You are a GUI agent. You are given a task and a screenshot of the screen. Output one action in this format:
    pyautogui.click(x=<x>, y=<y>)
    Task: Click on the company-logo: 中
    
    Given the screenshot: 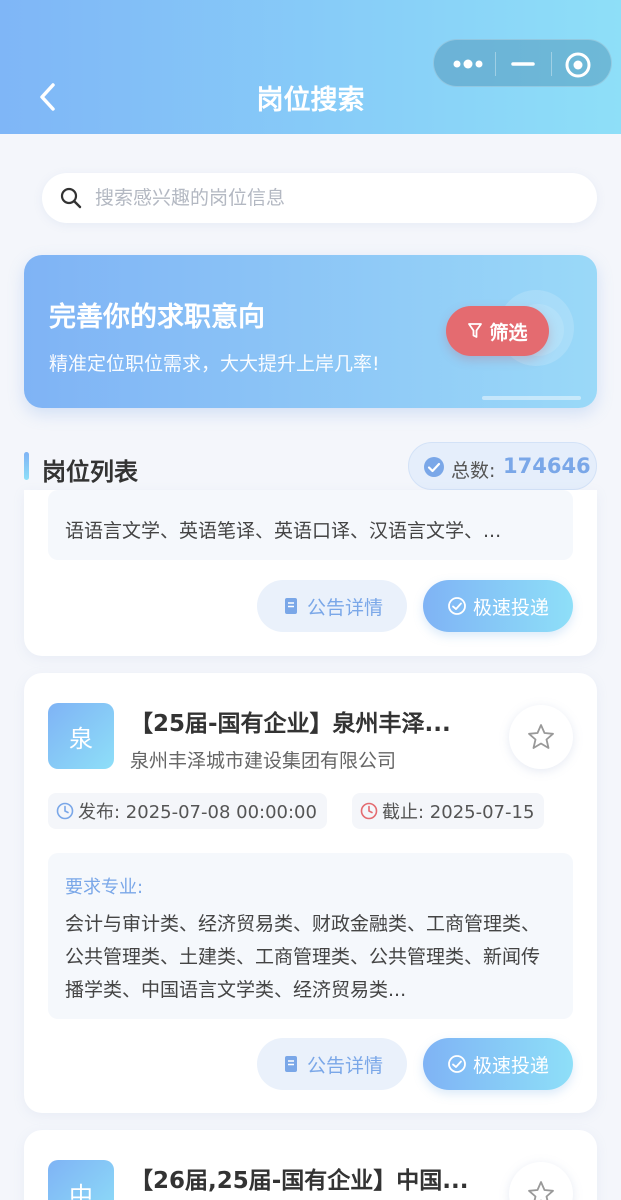 What is the action you would take?
    pyautogui.click(x=81, y=1180)
    